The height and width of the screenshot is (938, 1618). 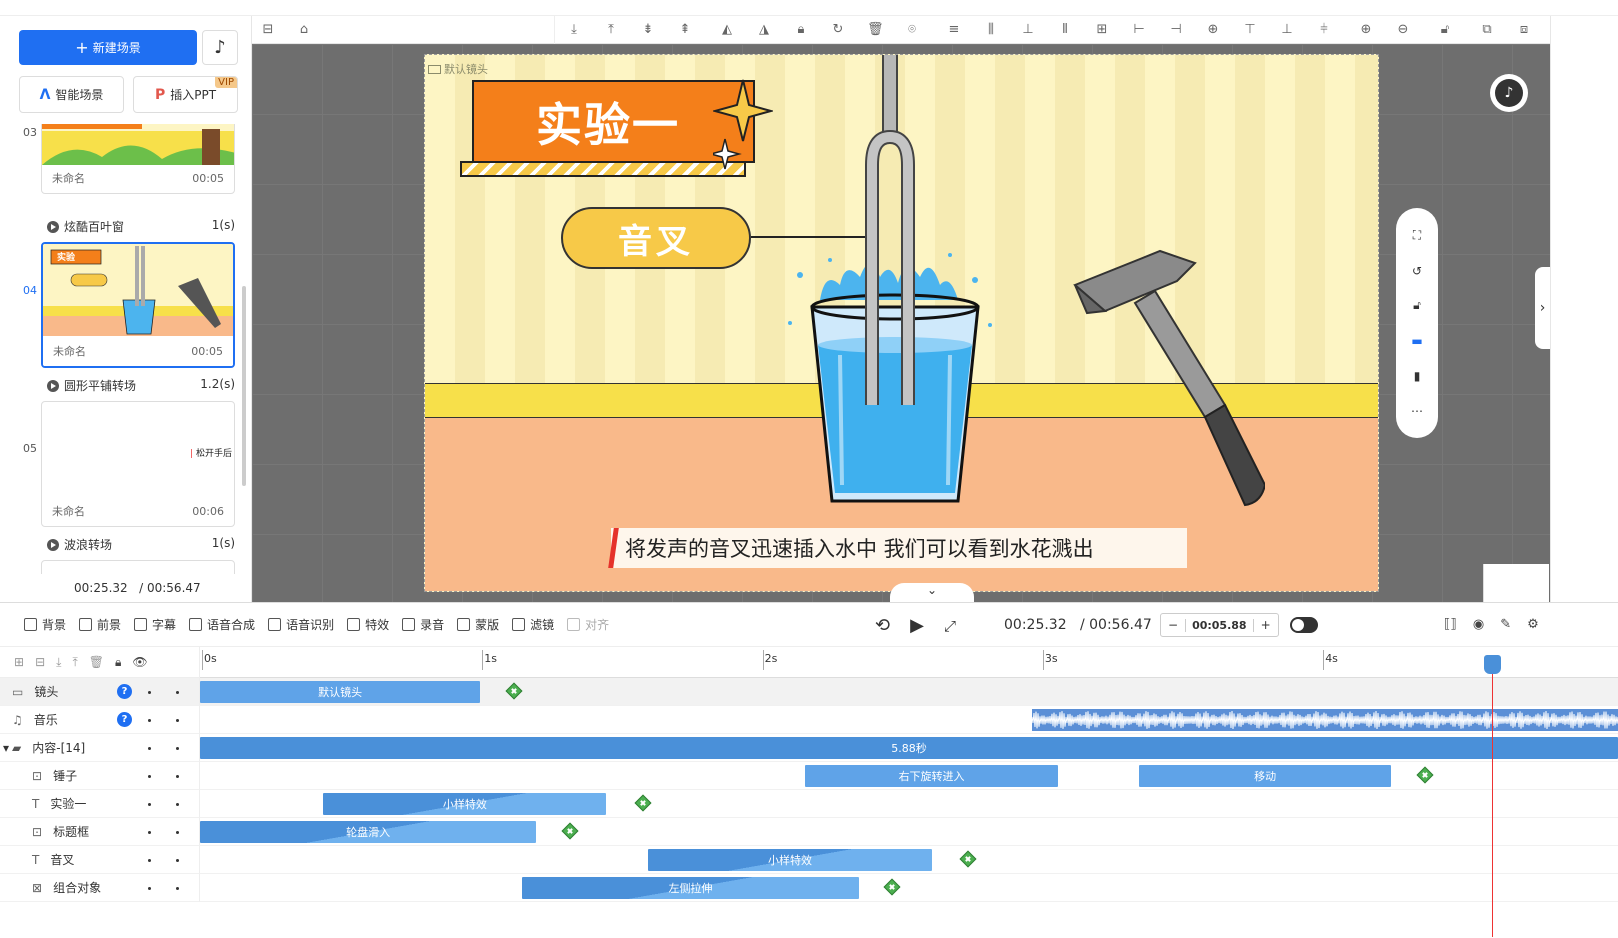 I want to click on copy-icon: ⧉, so click(x=1487, y=30).